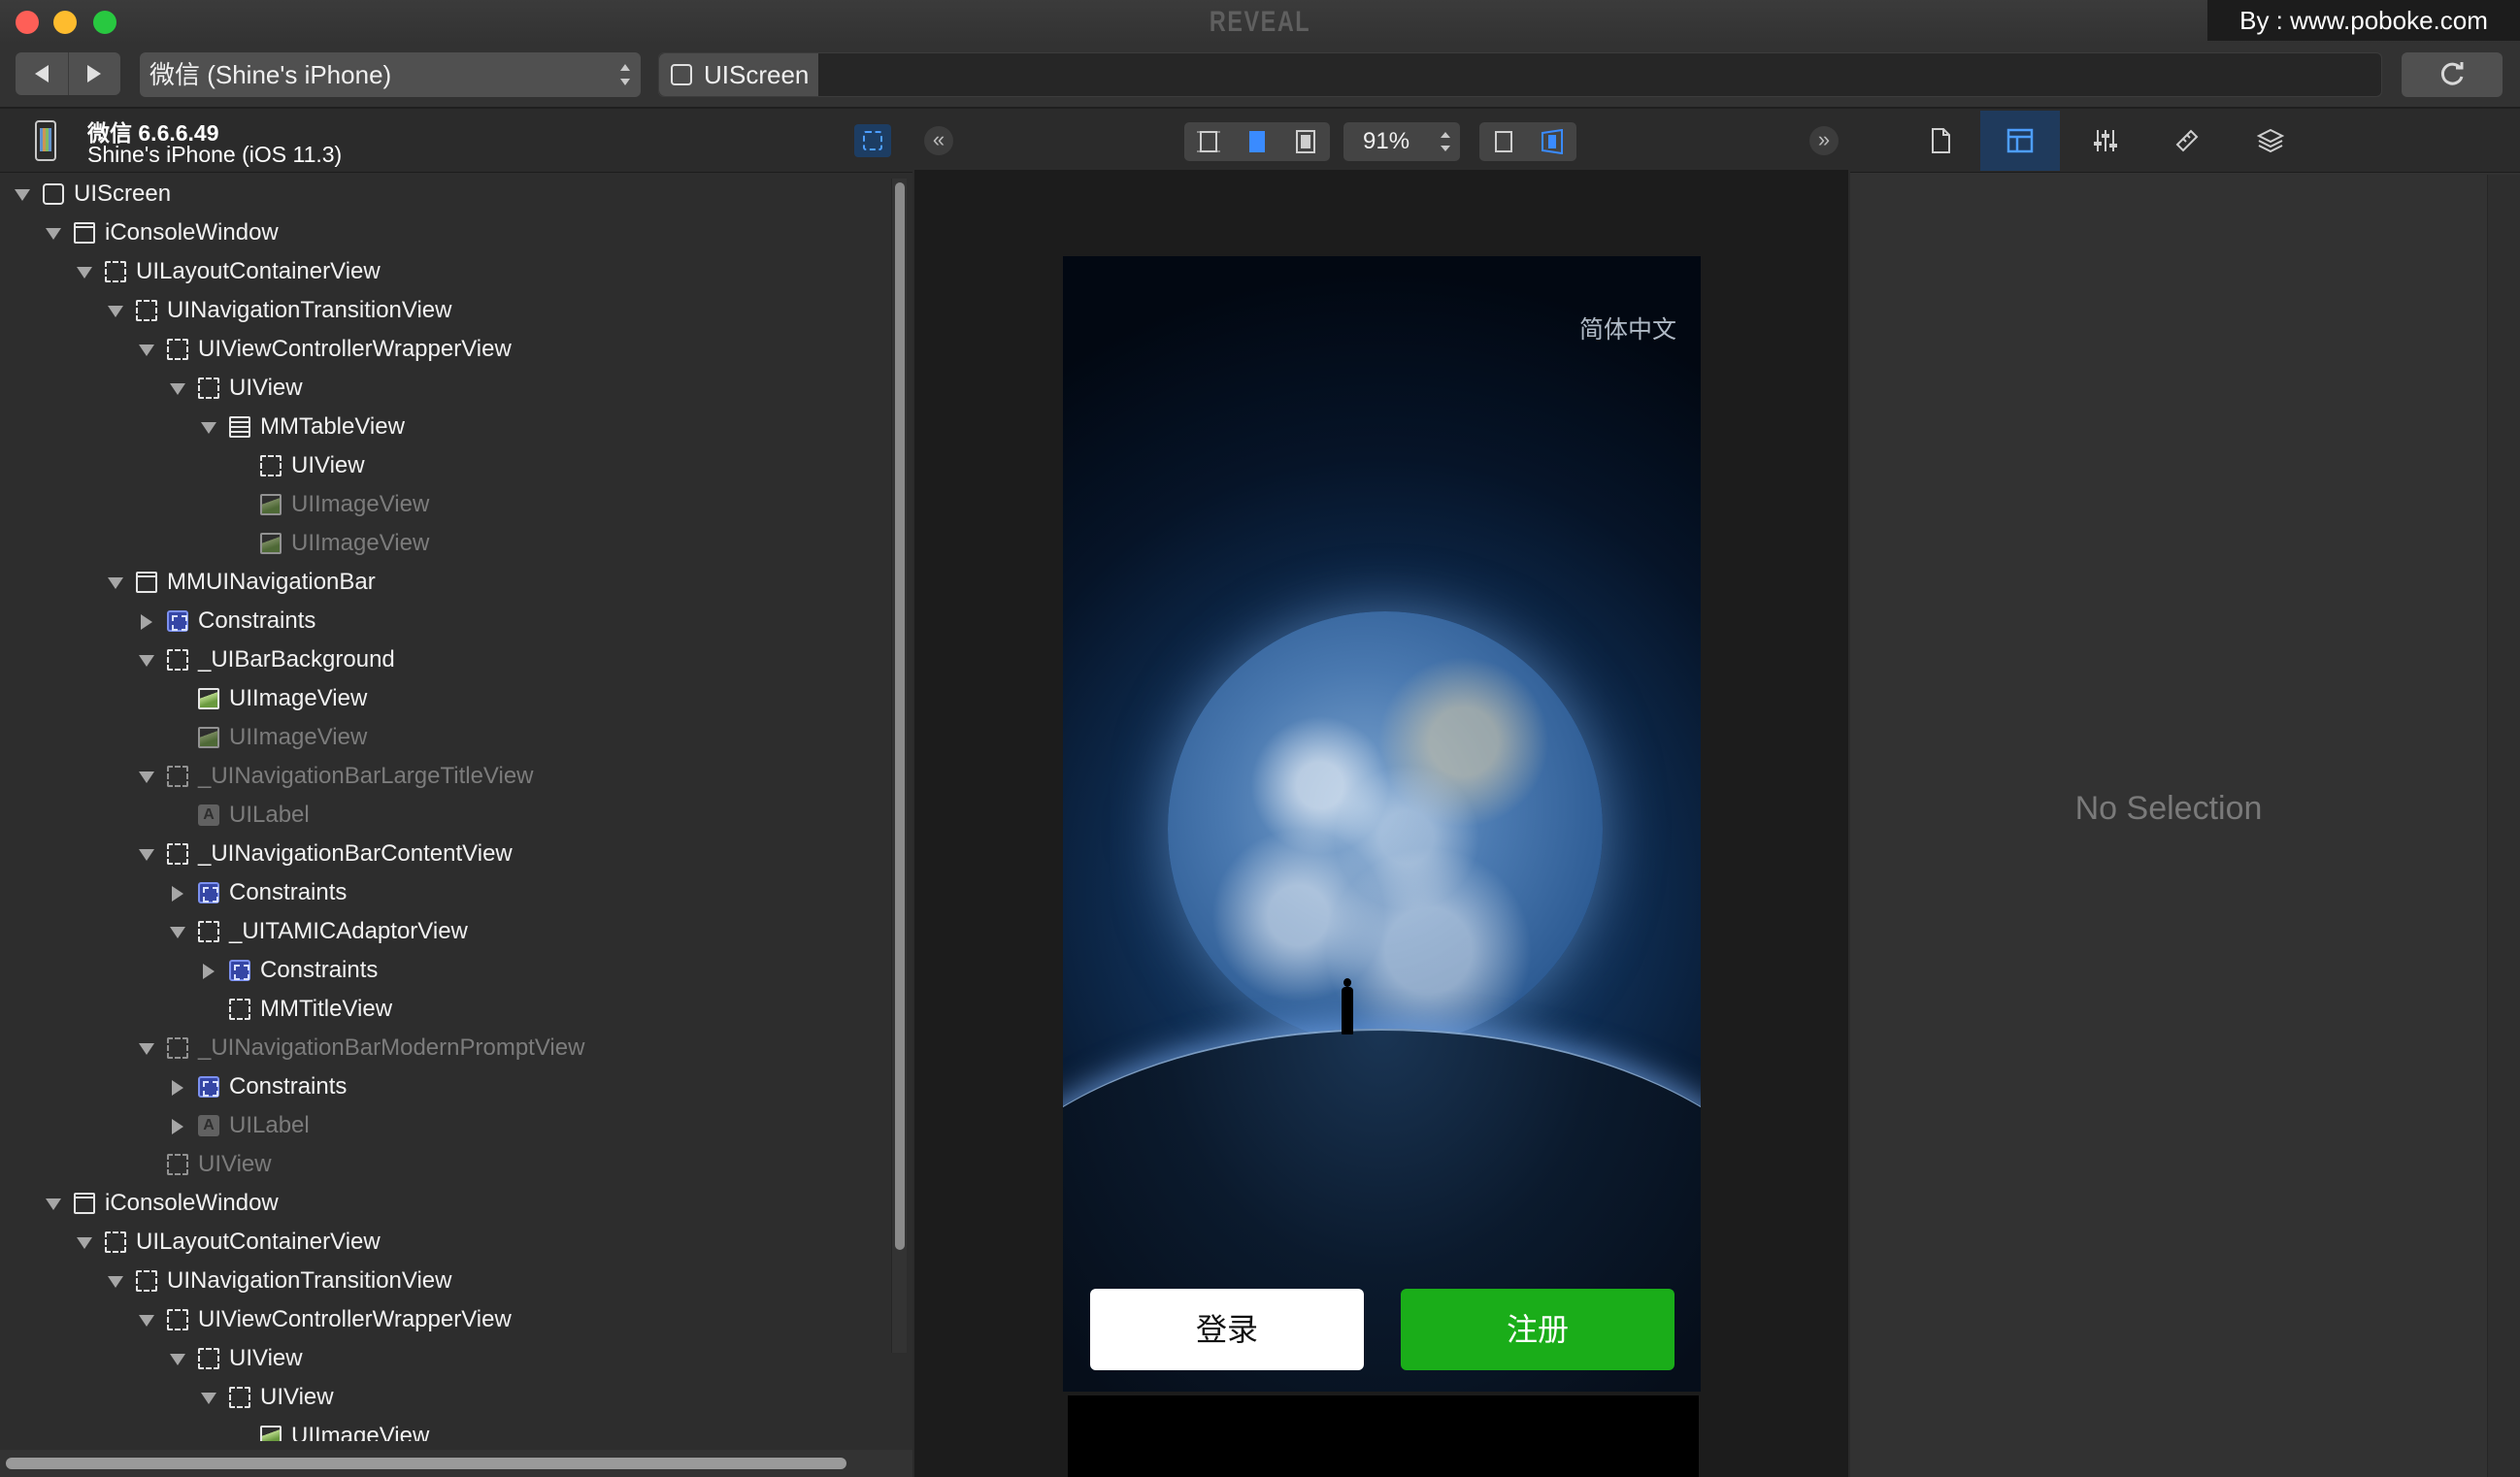  I want to click on inspector-scrollbar, so click(2503, 826).